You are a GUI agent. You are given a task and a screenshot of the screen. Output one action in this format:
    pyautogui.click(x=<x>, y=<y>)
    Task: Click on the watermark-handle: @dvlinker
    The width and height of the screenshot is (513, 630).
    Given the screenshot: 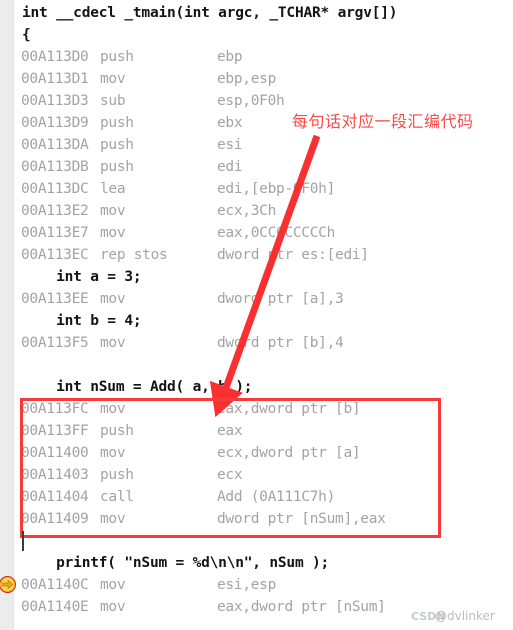 What is the action you would take?
    pyautogui.click(x=465, y=616)
    